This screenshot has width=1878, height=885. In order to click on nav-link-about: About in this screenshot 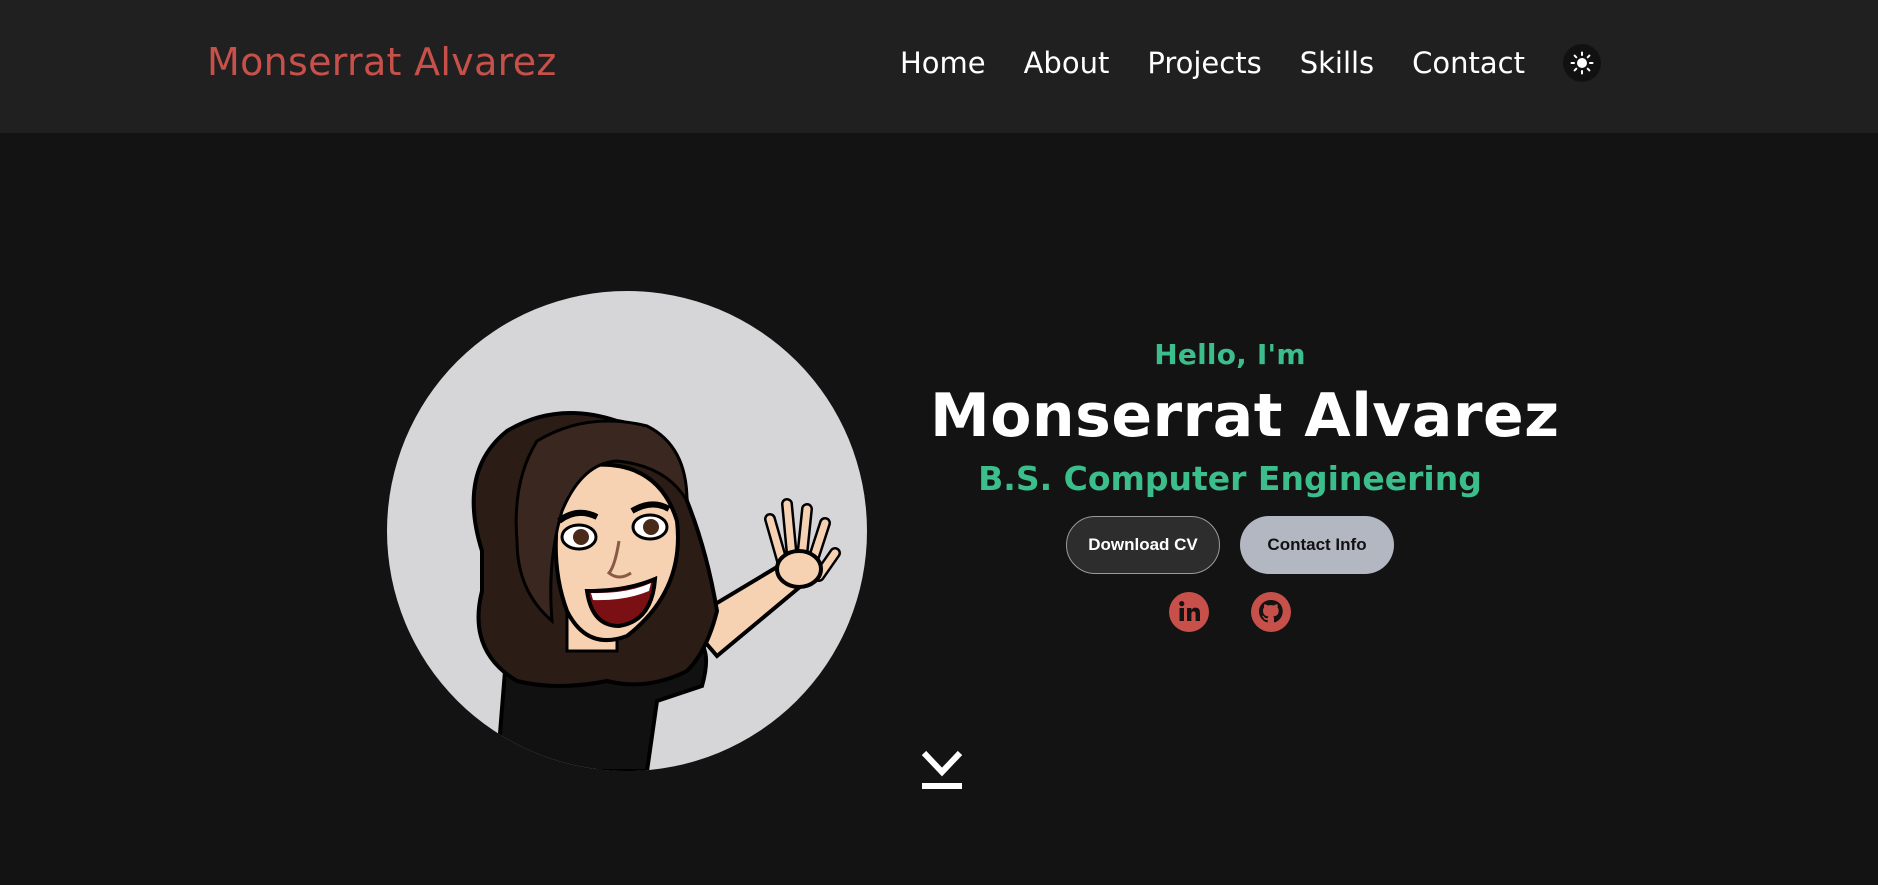, I will do `click(1067, 63)`.